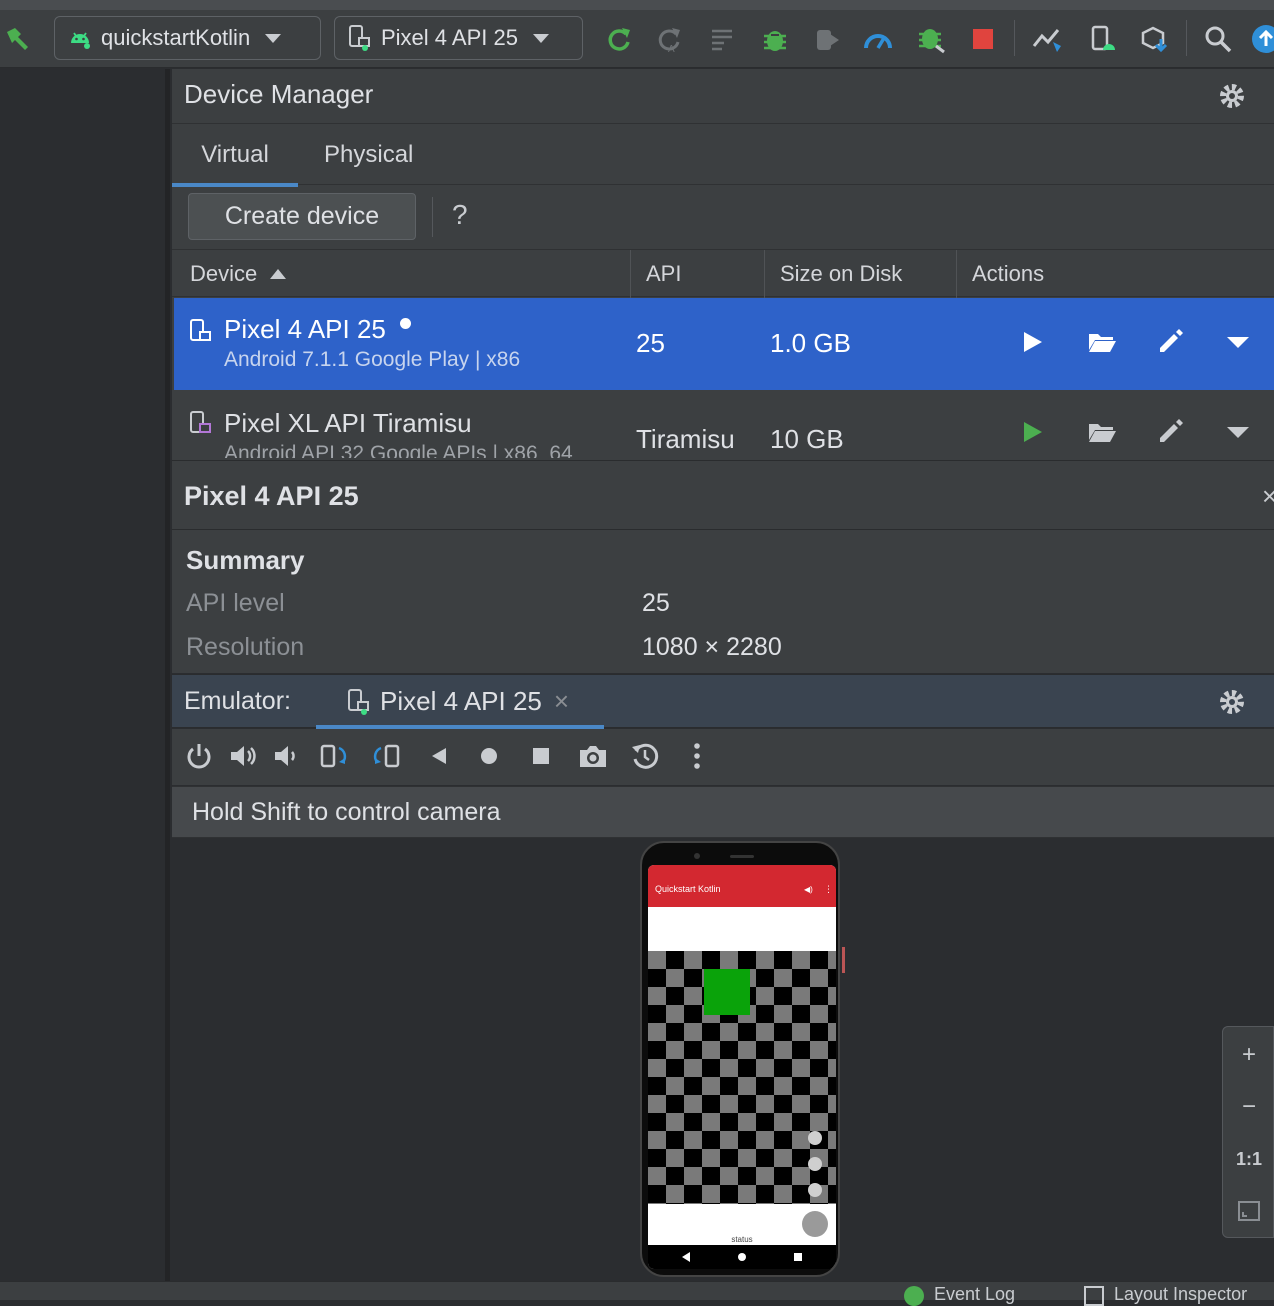  What do you see at coordinates (305, 329) in the screenshot?
I see `device-name-text: Pixel 4 API 25` at bounding box center [305, 329].